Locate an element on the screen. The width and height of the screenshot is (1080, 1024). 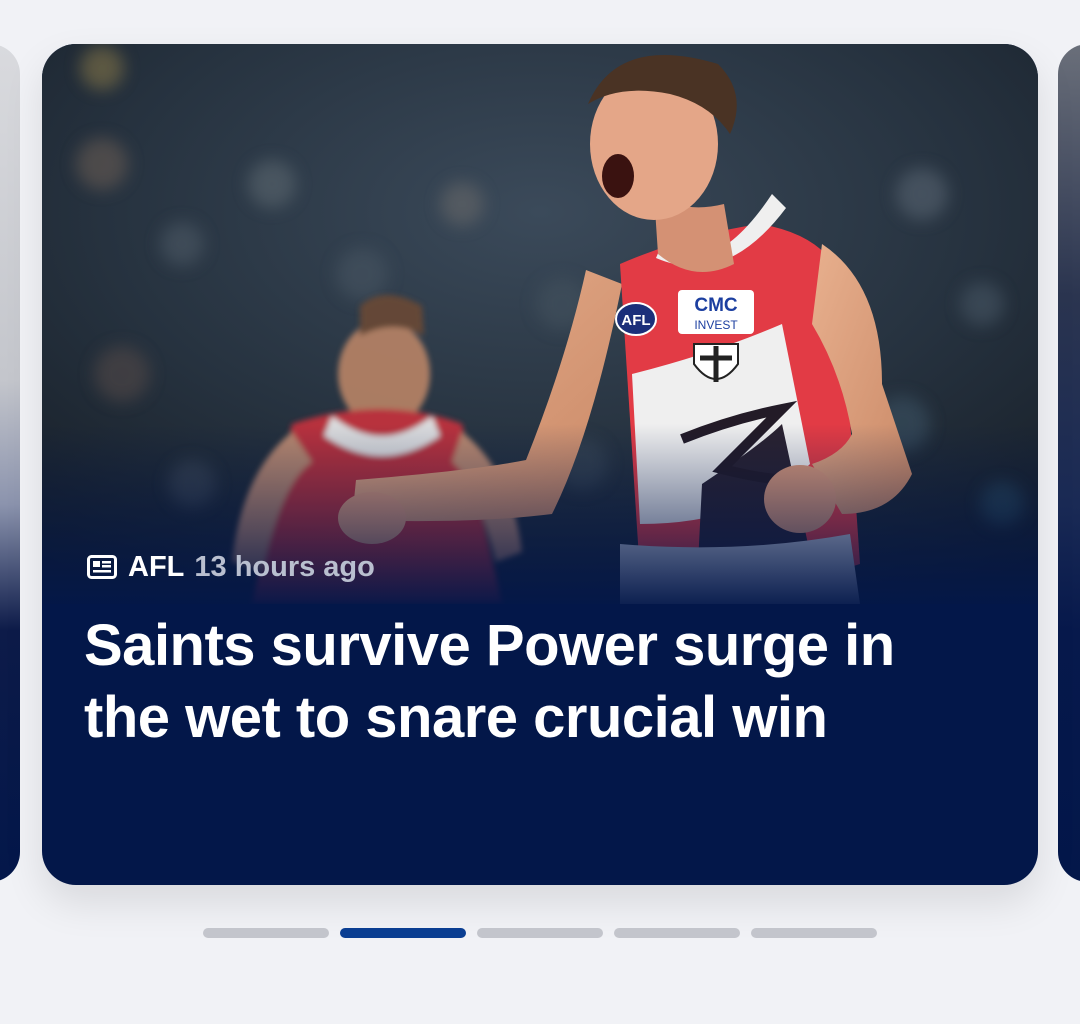
article-category: AFL is located at coordinates (156, 566).